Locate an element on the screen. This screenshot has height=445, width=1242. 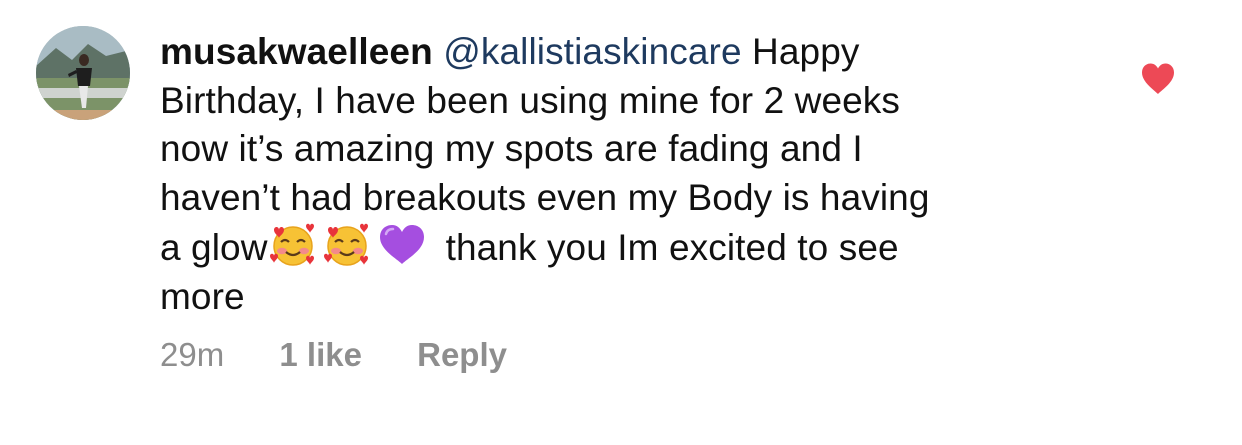
mention-link: @kallistiaskincare is located at coordinates (592, 51).